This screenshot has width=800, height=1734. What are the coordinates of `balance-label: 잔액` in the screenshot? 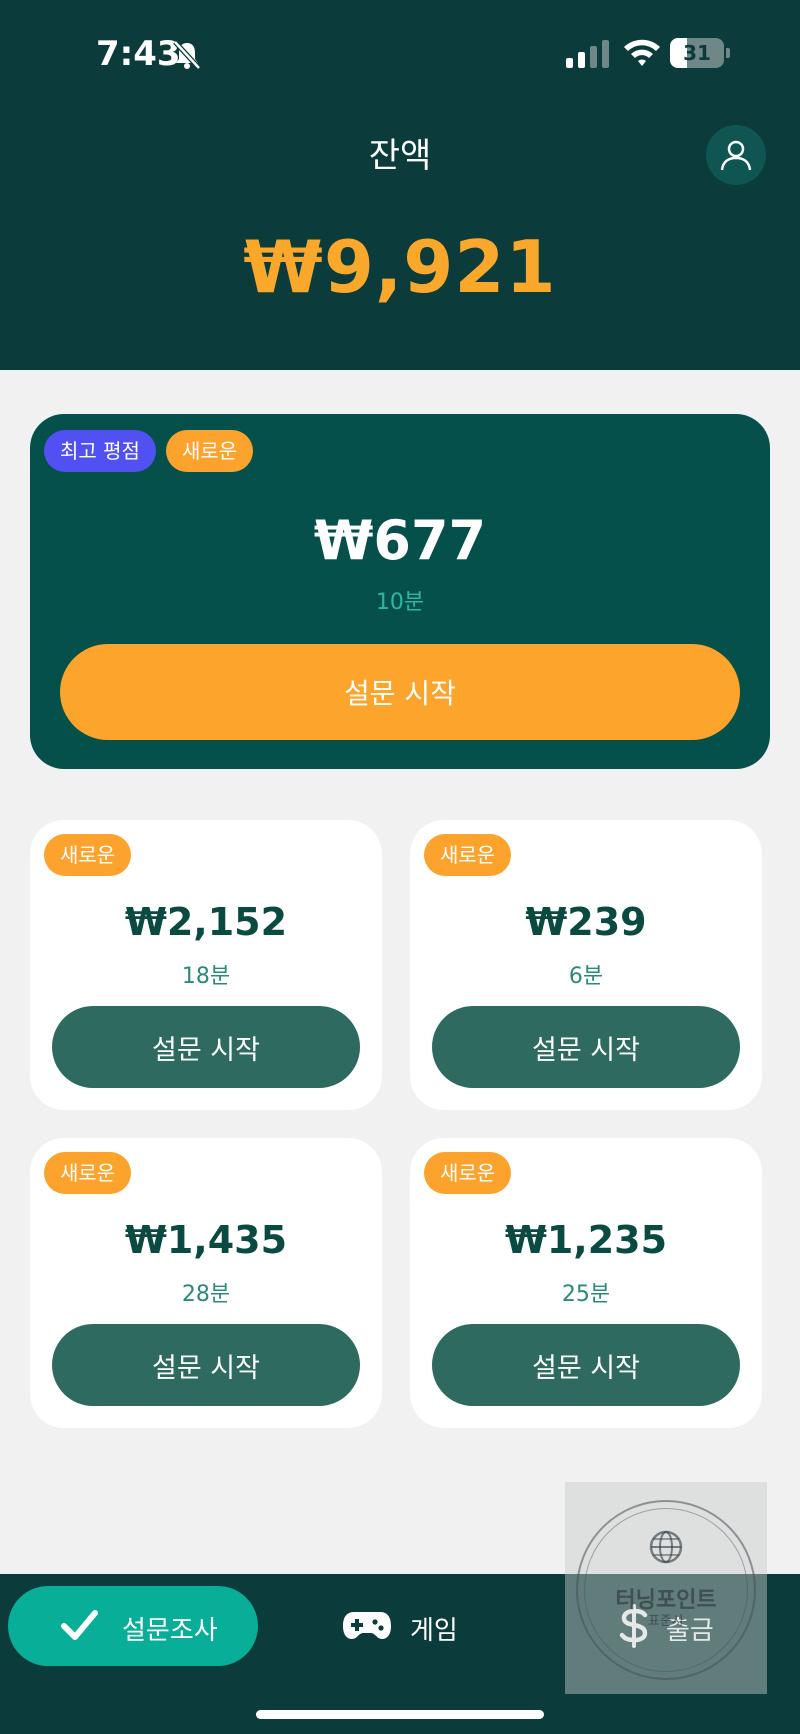 It's located at (400, 156).